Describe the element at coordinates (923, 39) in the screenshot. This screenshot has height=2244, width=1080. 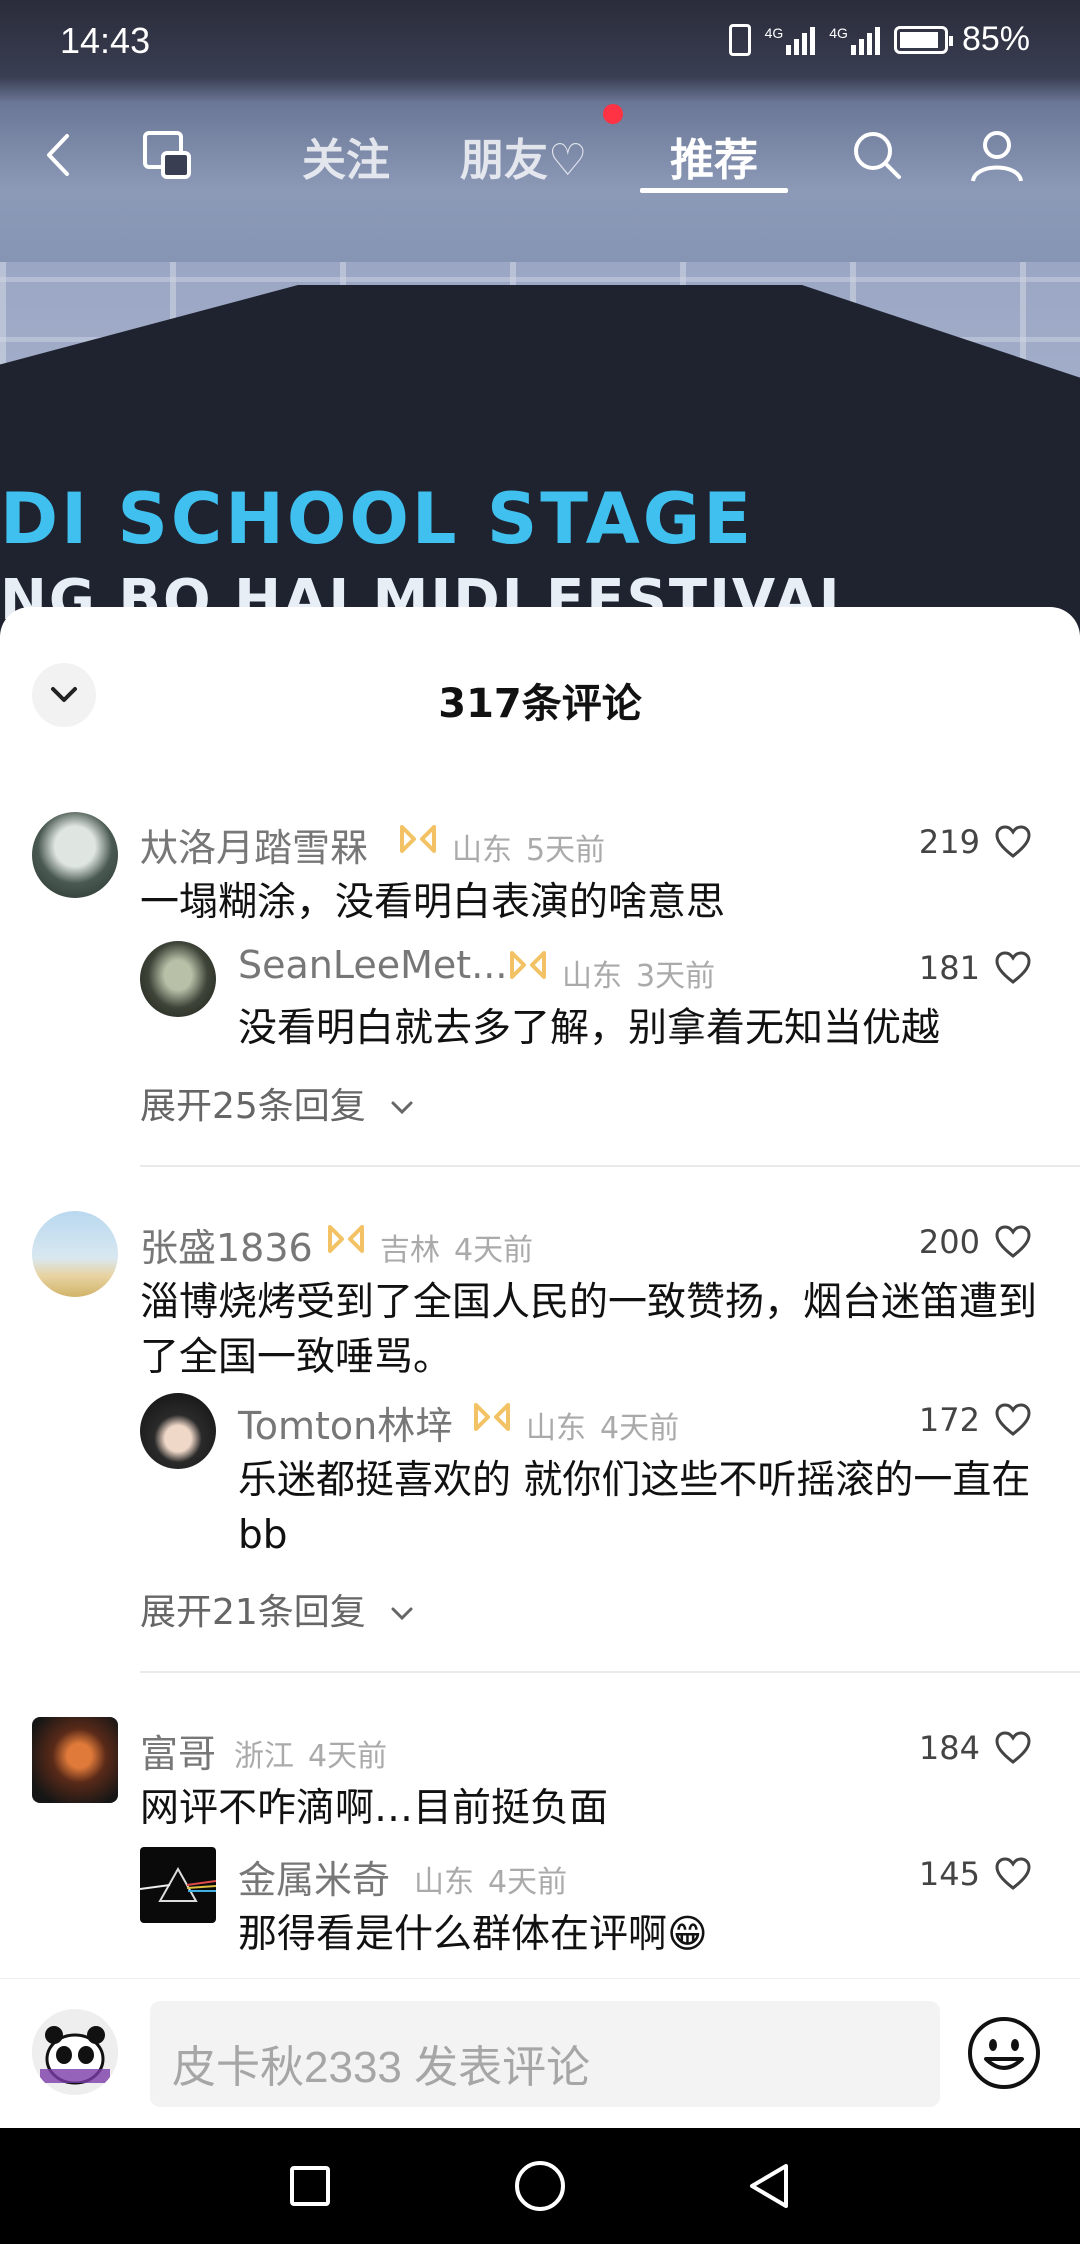
I see `battery-icon` at that location.